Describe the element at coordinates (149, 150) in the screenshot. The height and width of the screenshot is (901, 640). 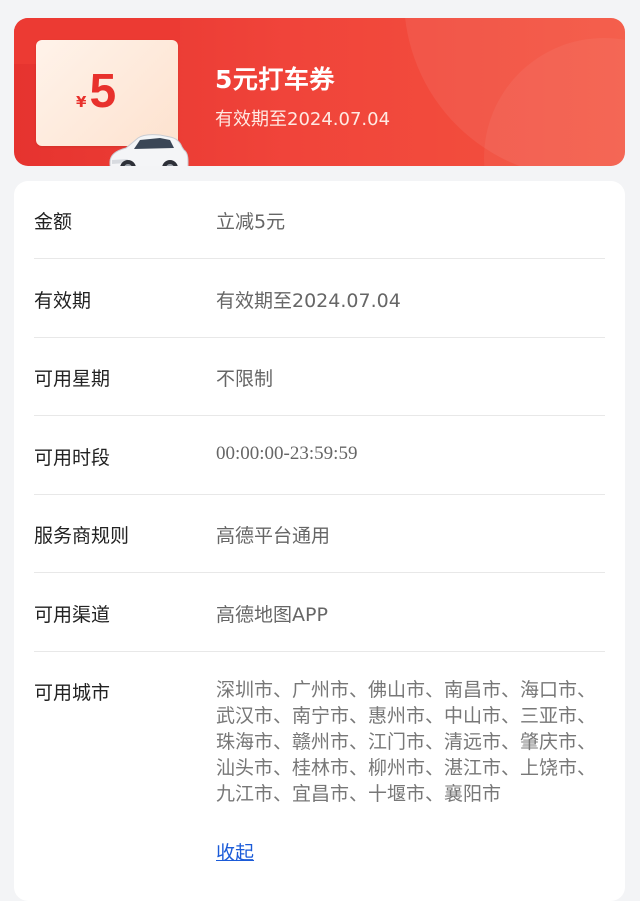
I see `car-icon` at that location.